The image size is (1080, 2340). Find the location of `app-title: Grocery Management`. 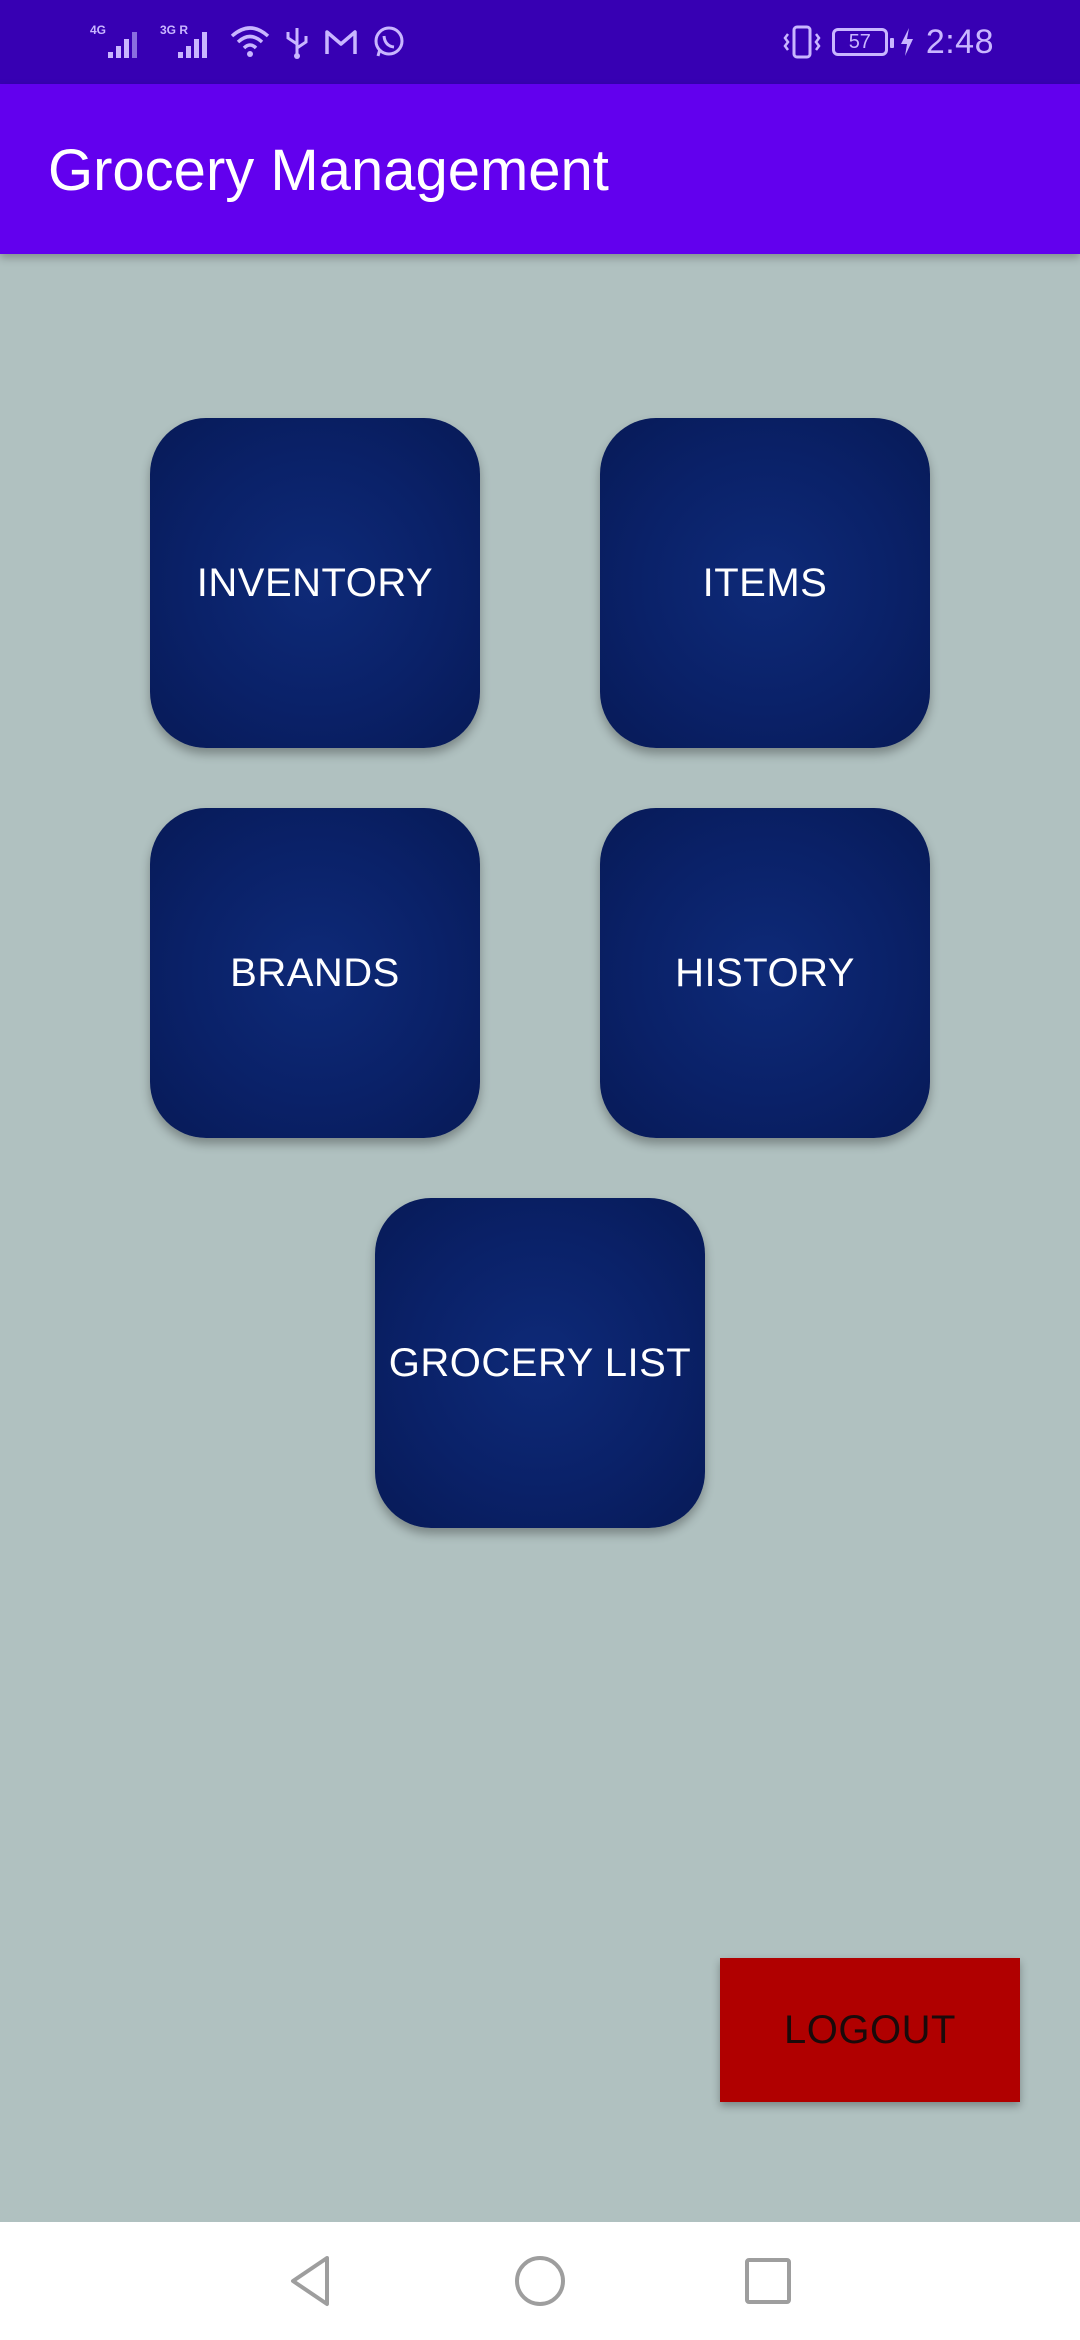

app-title: Grocery Management is located at coordinates (328, 170).